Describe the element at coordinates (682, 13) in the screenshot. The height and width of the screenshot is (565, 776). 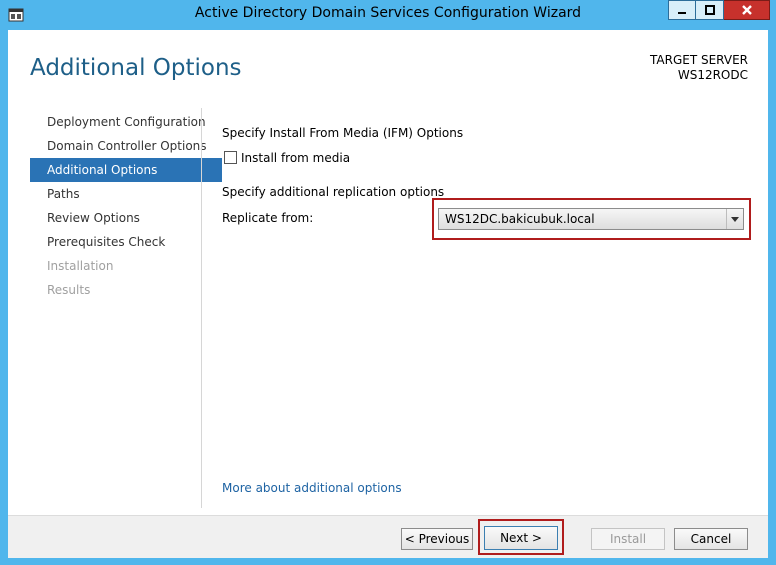
I see `minimize-icon` at that location.